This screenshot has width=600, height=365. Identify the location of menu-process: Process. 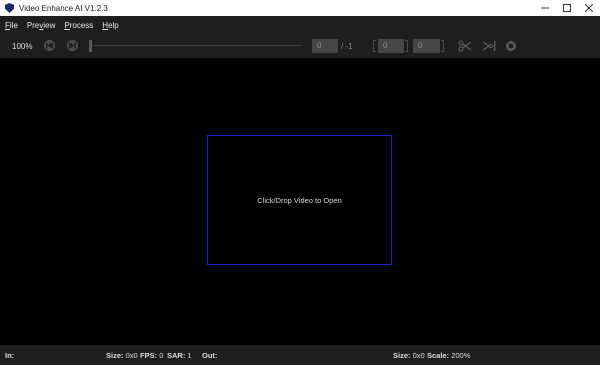
(78, 25).